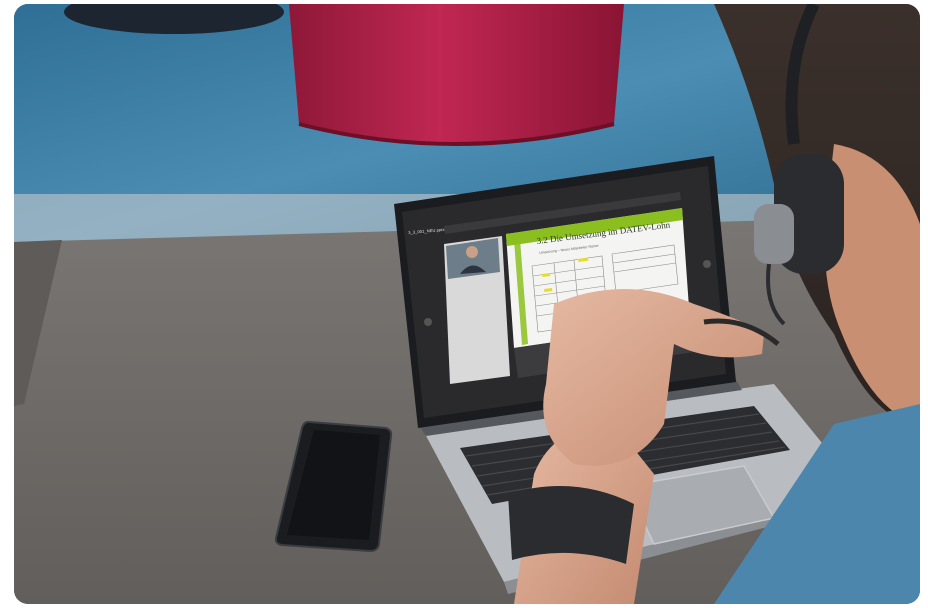 The width and height of the screenshot is (928, 608). Describe the element at coordinates (571, 525) in the screenshot. I see `wrist-watch` at that location.